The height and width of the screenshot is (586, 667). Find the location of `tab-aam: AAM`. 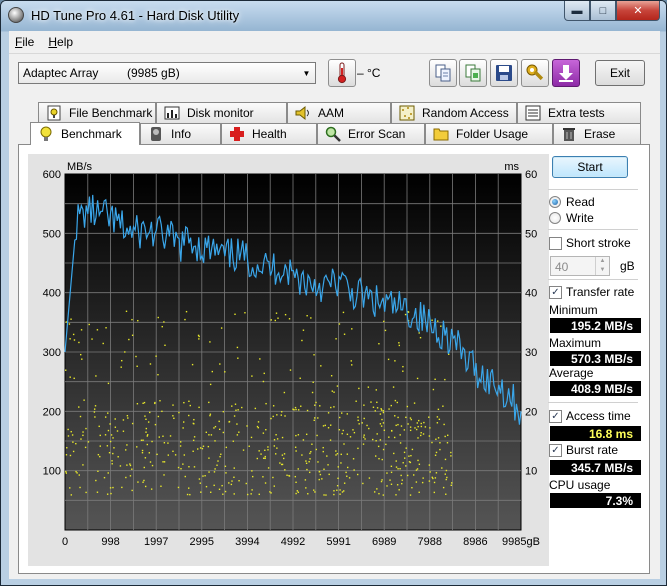

tab-aam: AAM is located at coordinates (339, 112).